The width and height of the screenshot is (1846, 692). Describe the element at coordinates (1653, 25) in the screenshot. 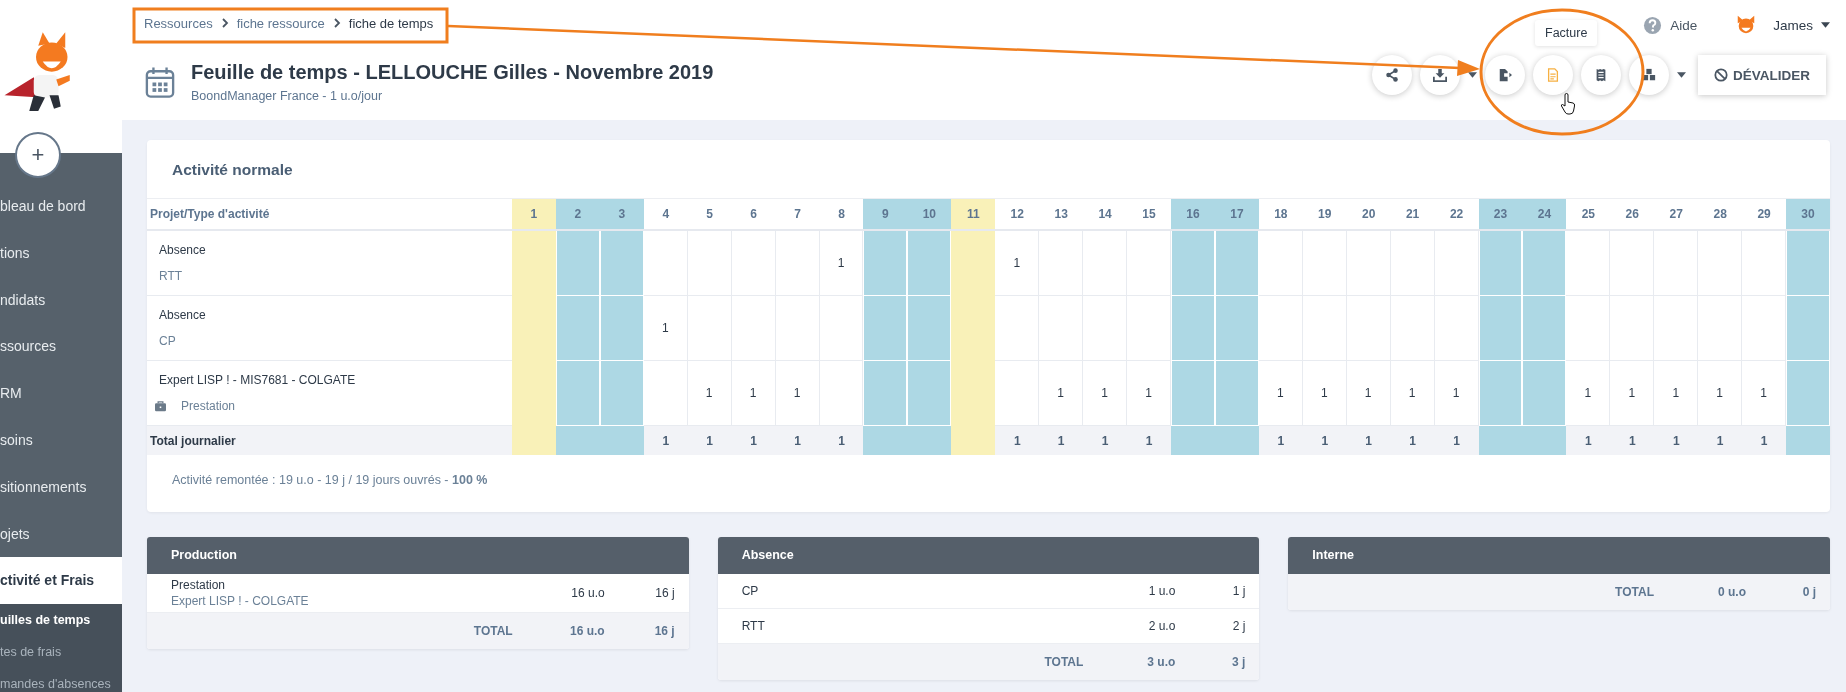

I see `help-icon` at that location.